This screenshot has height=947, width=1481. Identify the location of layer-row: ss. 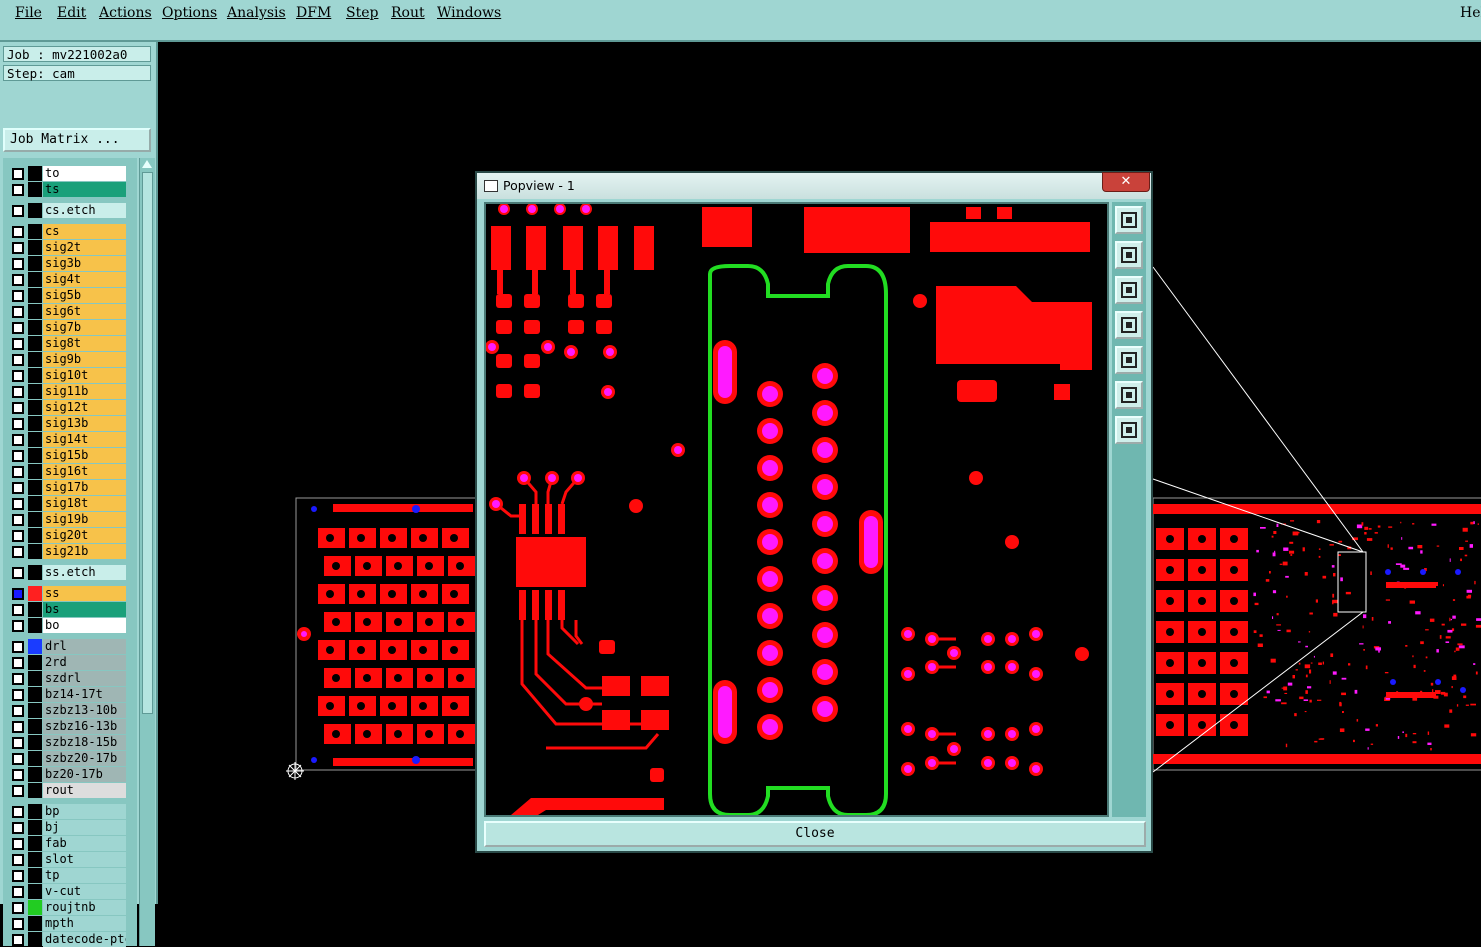
(66, 593).